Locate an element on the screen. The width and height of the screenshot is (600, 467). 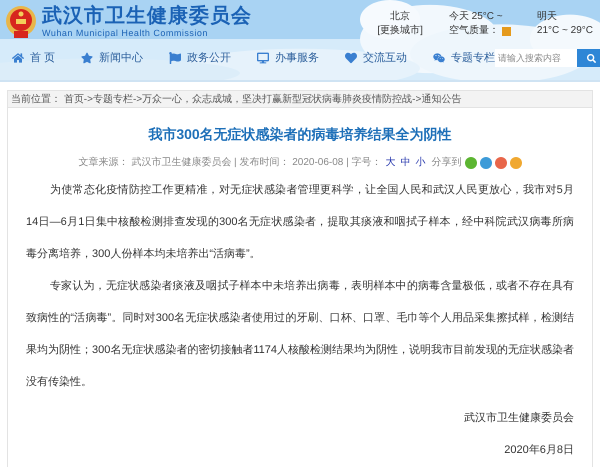
search-field: 请输入搜索内容 is located at coordinates (536, 58).